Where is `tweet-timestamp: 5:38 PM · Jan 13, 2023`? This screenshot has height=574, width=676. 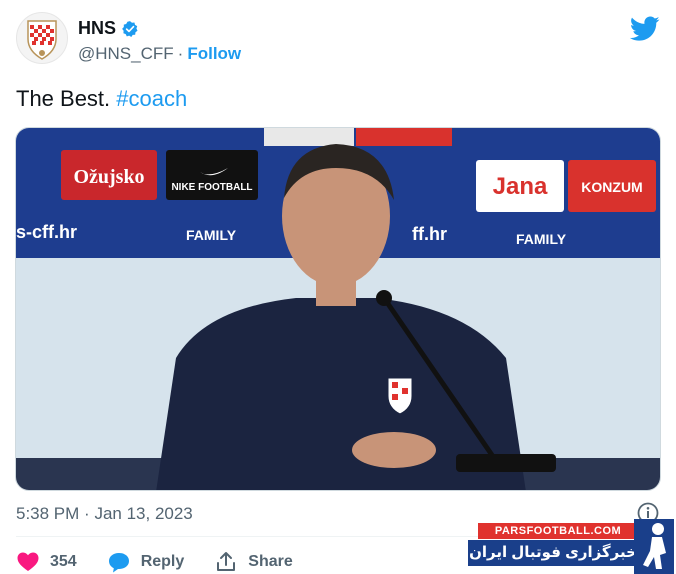
tweet-timestamp: 5:38 PM · Jan 13, 2023 is located at coordinates (104, 514).